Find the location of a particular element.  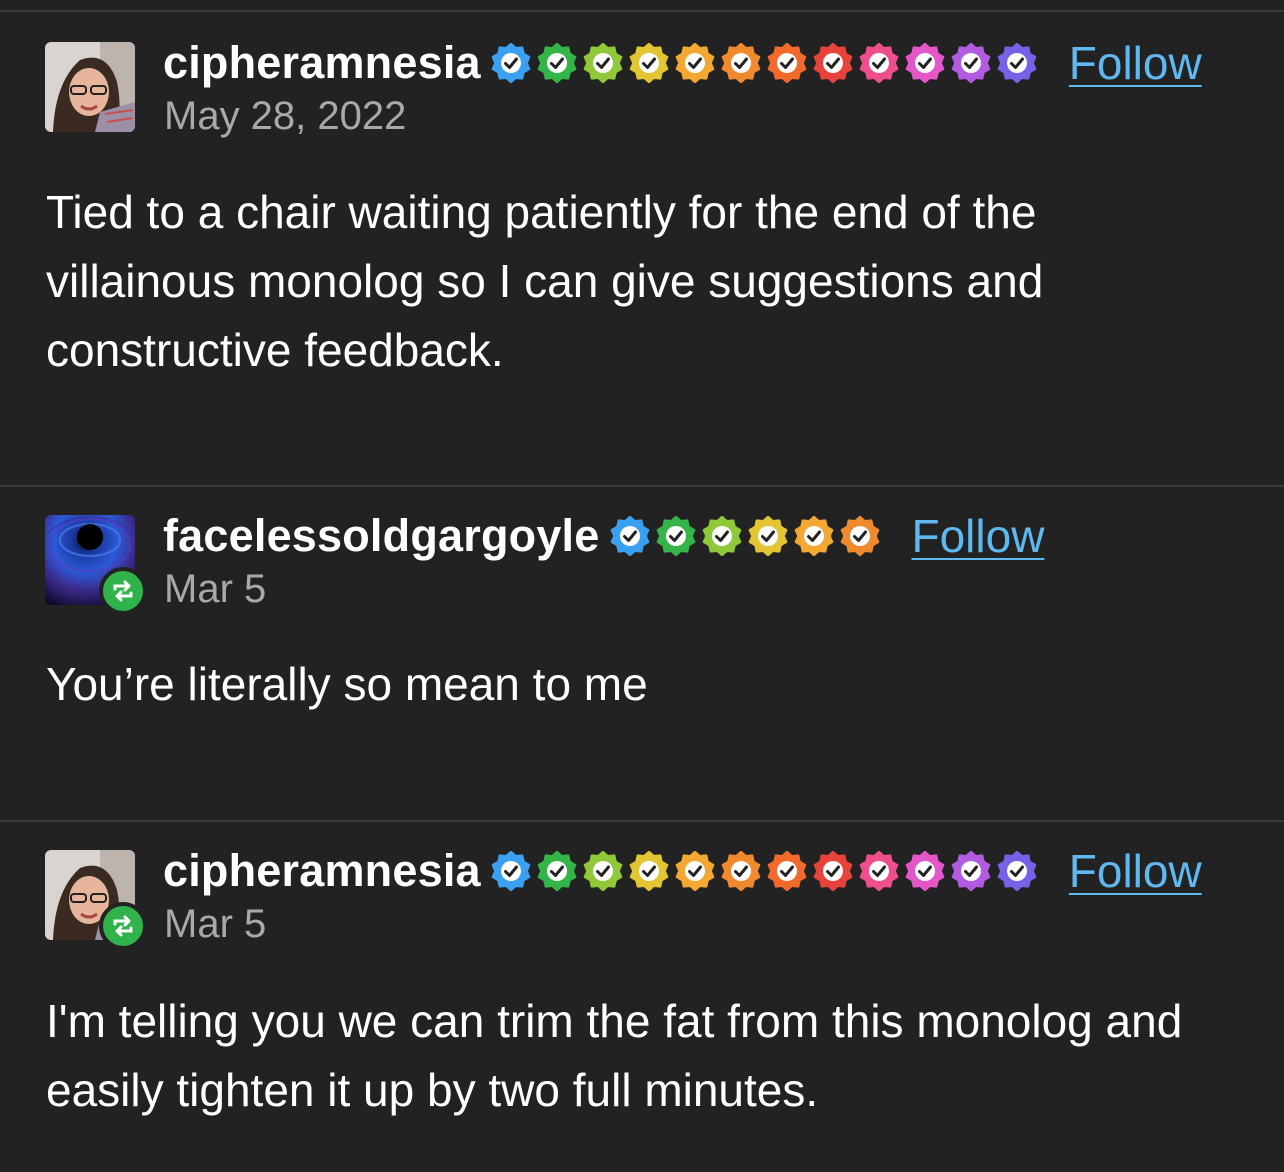

post-date: May 28, 2022 is located at coordinates (285, 116).